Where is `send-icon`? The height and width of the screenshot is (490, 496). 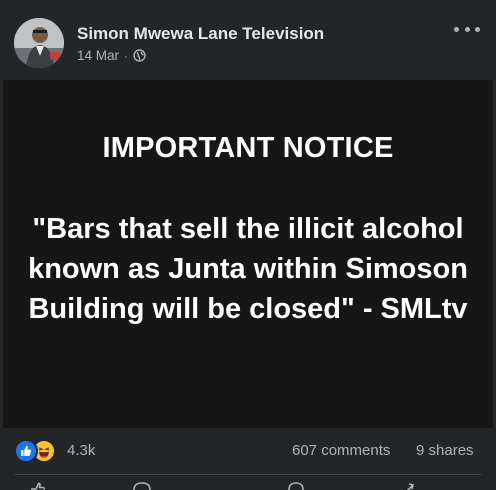
send-icon is located at coordinates (296, 485).